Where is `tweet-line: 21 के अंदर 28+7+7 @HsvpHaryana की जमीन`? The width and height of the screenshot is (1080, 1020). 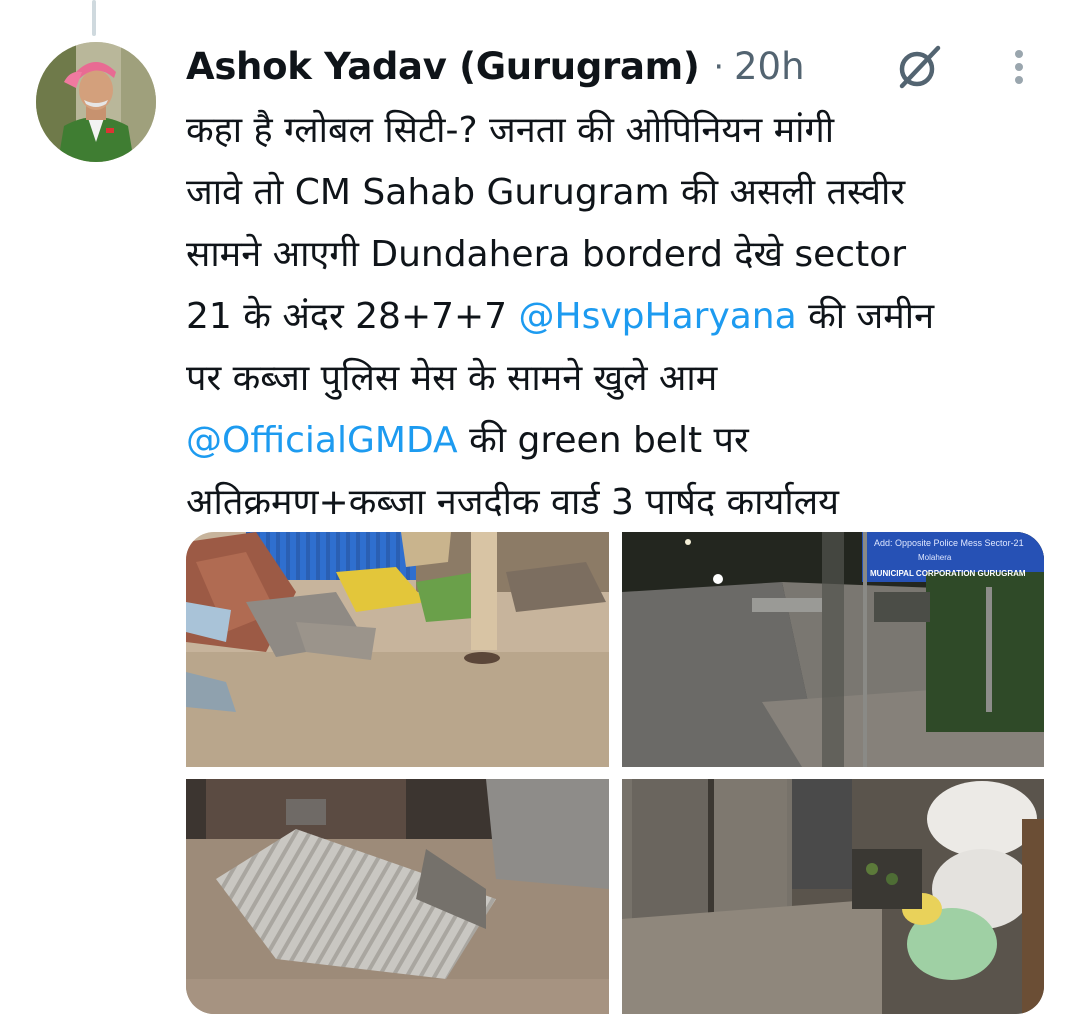
tweet-line: 21 के अंदर 28+7+7 @HsvpHaryana की जमीन is located at coordinates (621, 317).